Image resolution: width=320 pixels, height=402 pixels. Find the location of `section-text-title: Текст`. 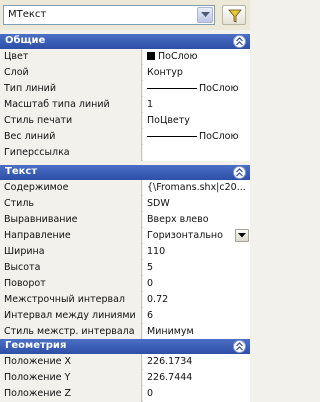

section-text-title: Текст is located at coordinates (21, 171).